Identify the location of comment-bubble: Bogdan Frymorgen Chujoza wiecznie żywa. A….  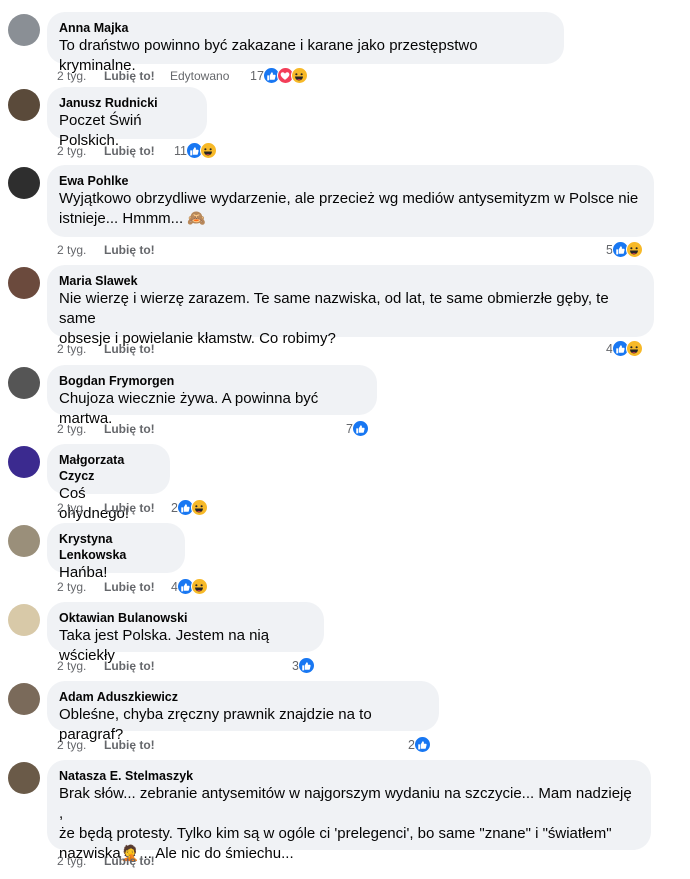
(212, 396).